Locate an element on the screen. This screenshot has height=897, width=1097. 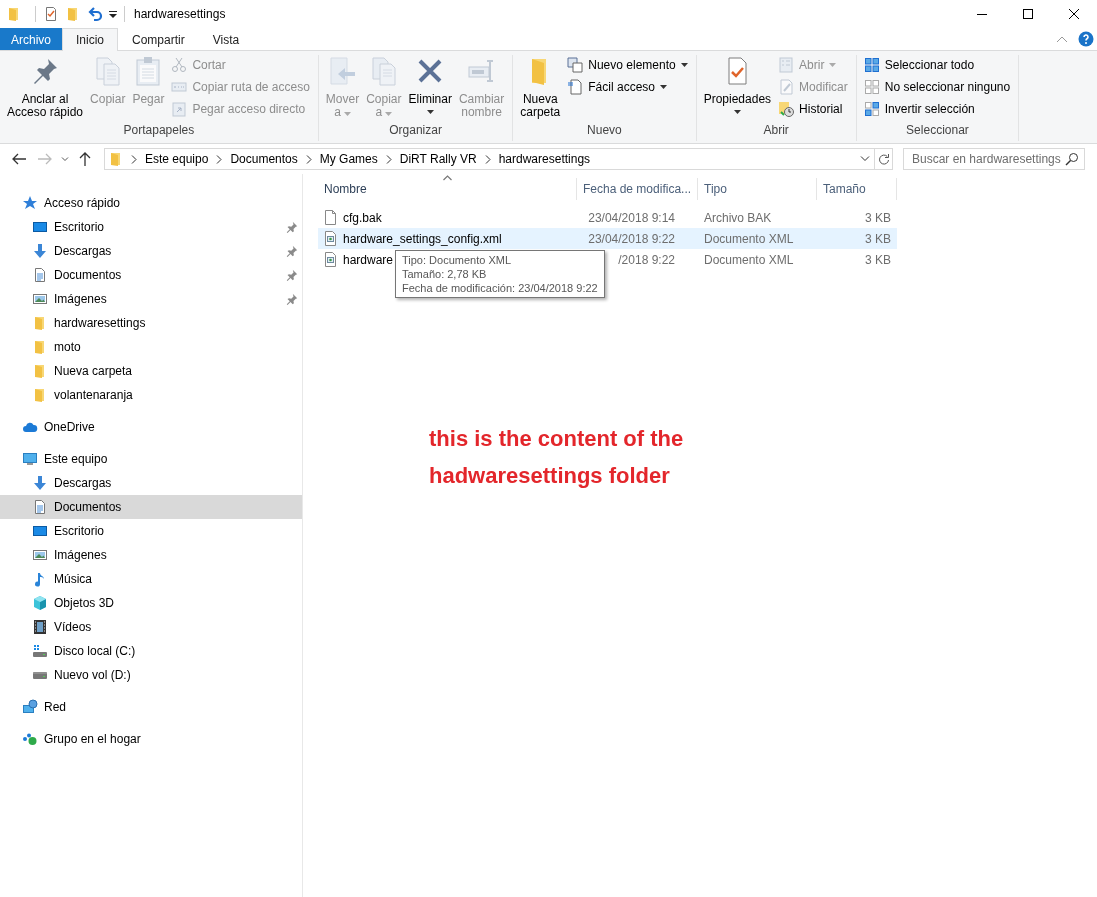
picture-icon is located at coordinates (40, 555).